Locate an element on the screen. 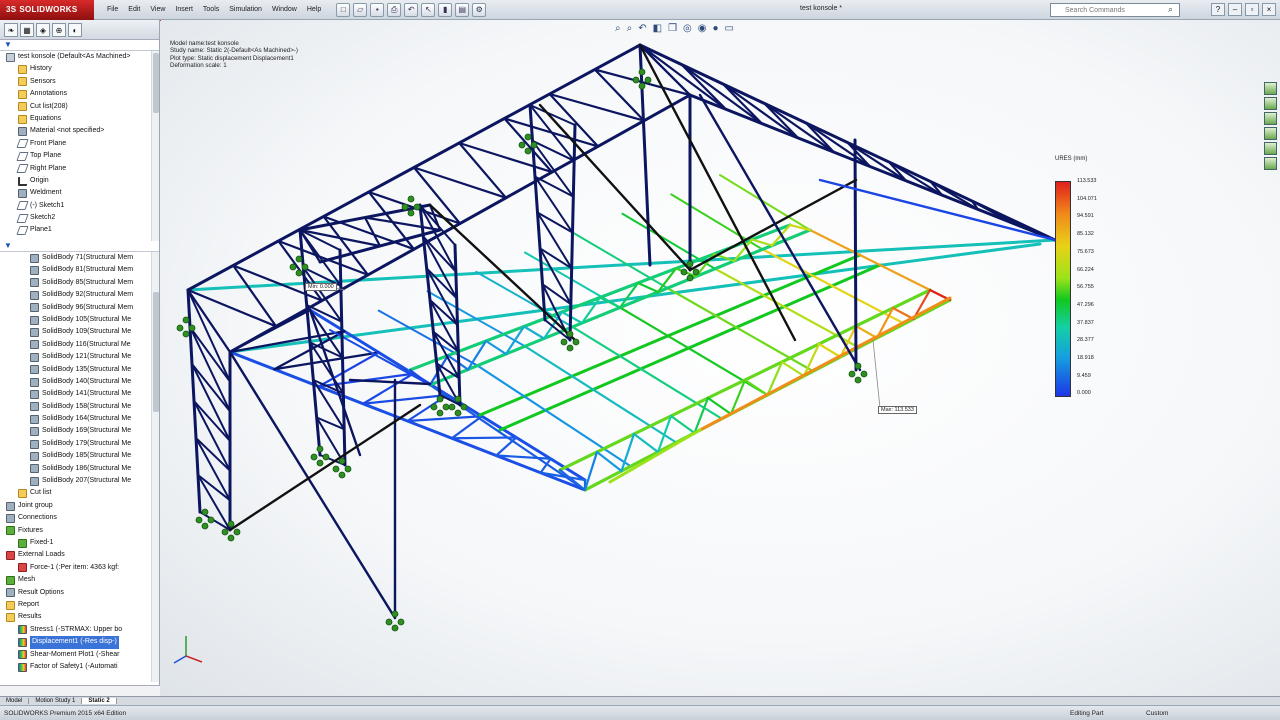  tree-item: SolidBody 179(Structural Me is located at coordinates (79, 444).